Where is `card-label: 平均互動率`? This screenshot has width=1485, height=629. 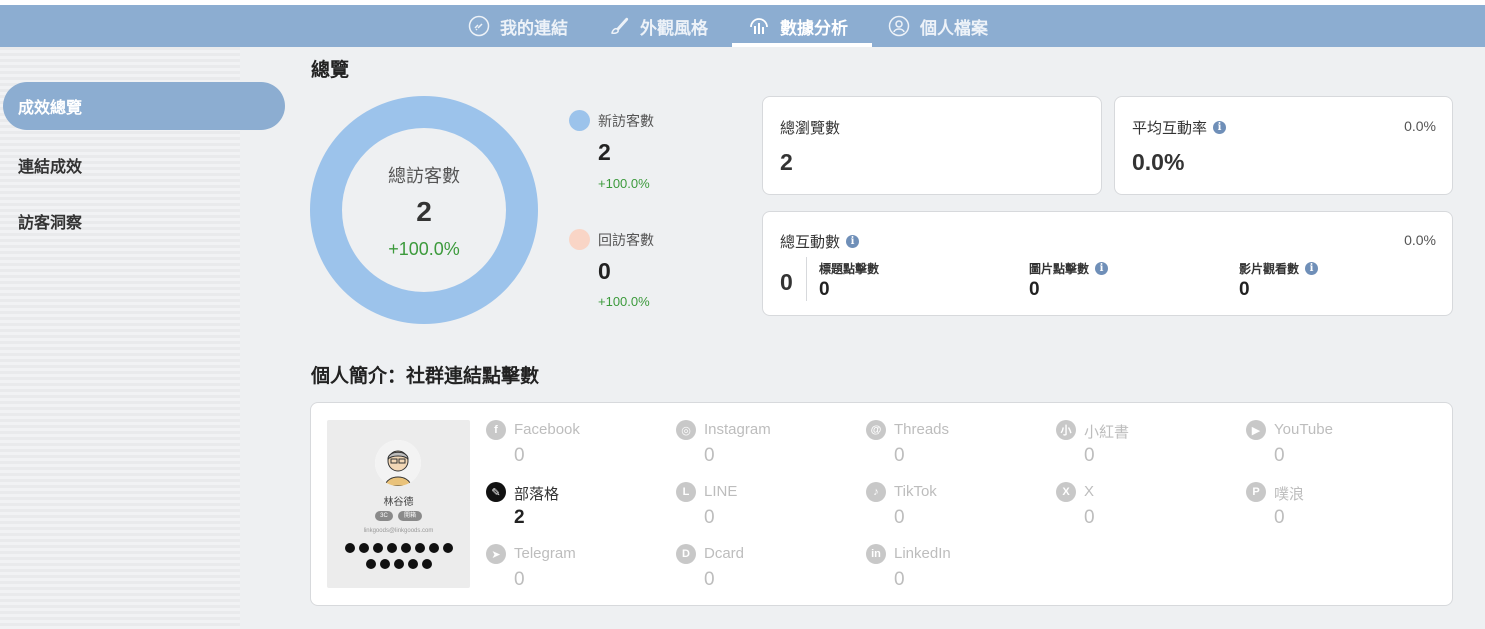
card-label: 平均互動率 is located at coordinates (1170, 128).